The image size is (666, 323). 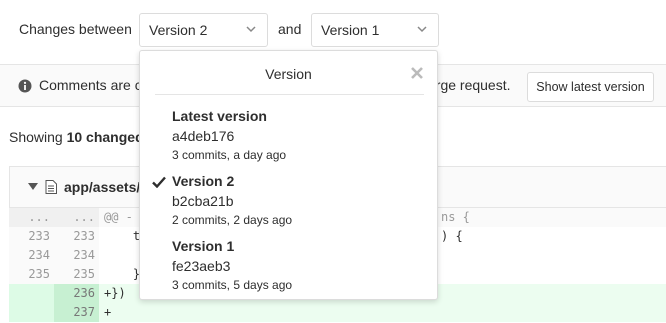 I want to click on new-line-number: 233, so click(x=76, y=236).